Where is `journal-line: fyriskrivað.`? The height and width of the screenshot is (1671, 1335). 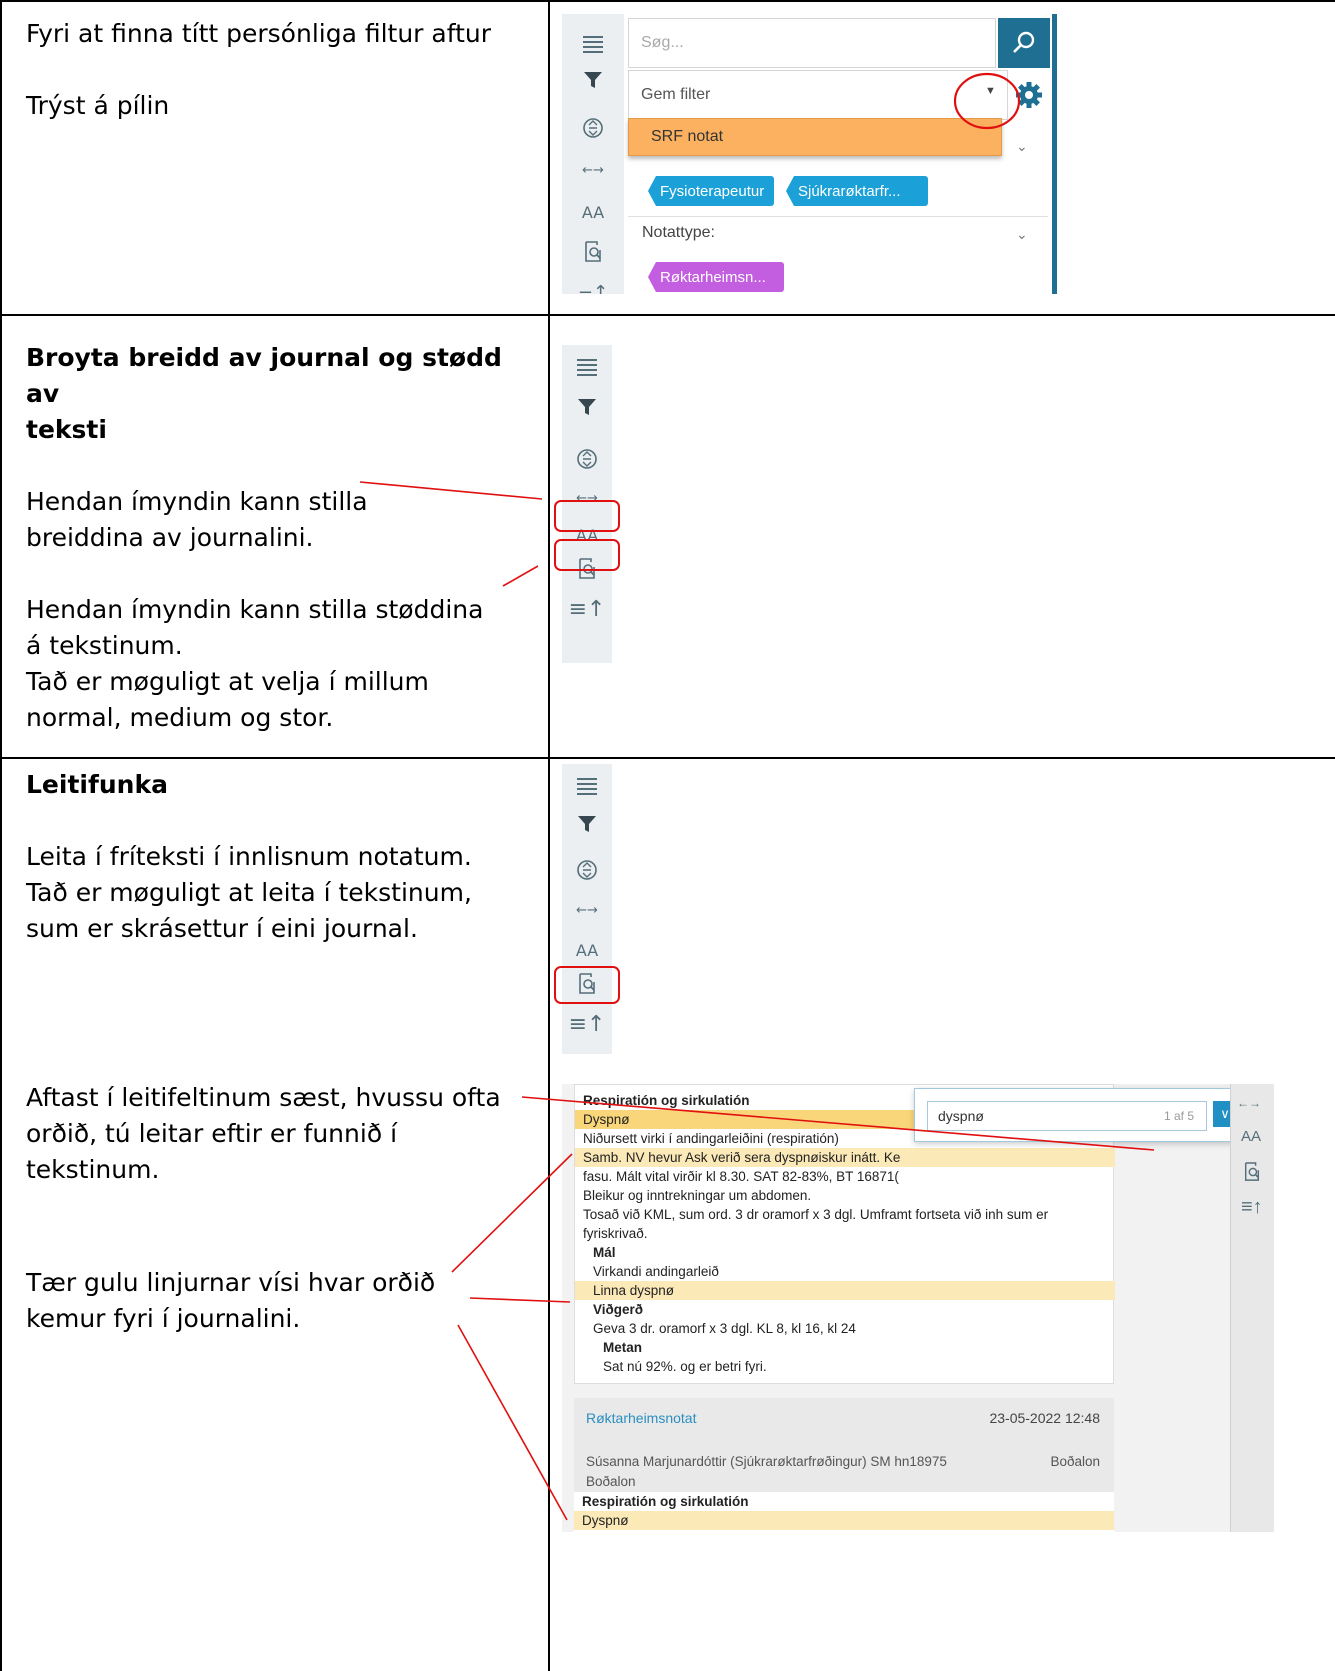 journal-line: fyriskrivað. is located at coordinates (615, 1233).